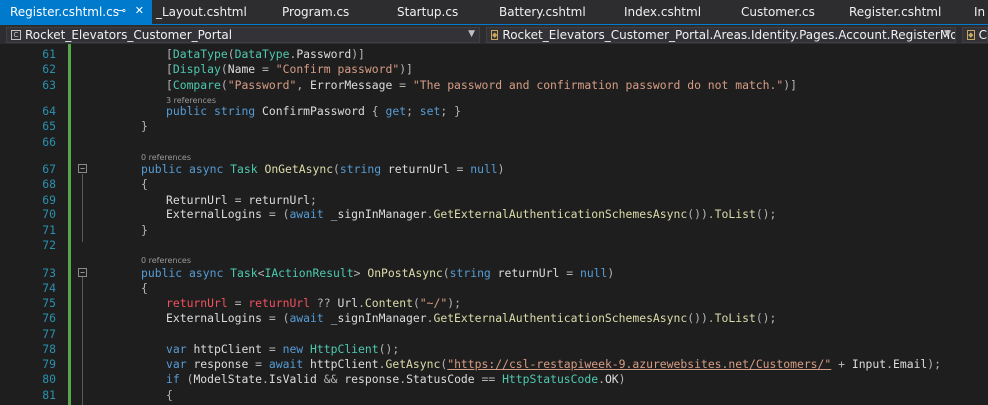 Image resolution: width=988 pixels, height=405 pixels. Describe the element at coordinates (221, 364) in the screenshot. I see `code-token: response` at that location.